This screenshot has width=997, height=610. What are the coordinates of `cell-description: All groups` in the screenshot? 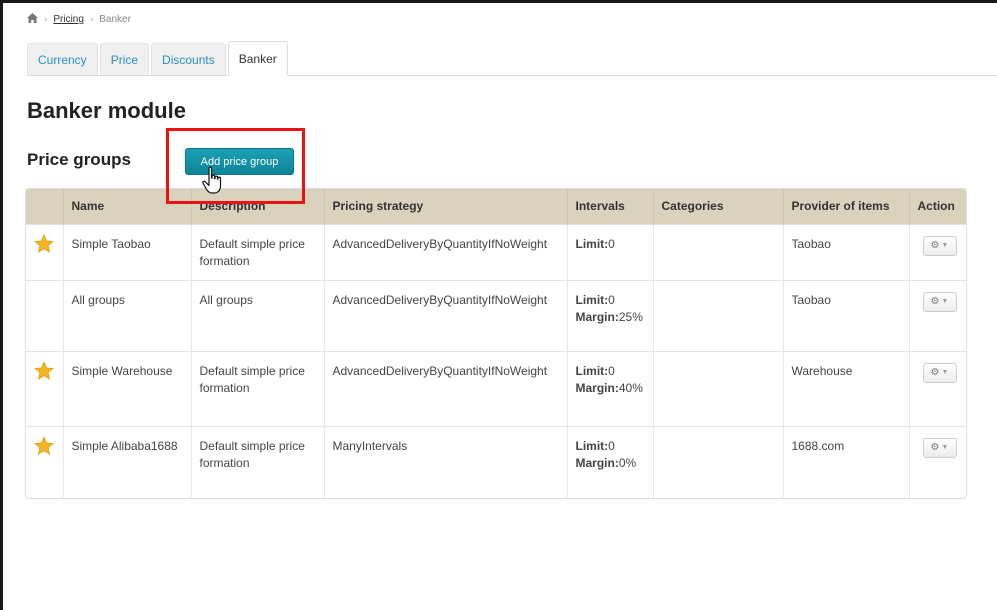 It's located at (258, 315).